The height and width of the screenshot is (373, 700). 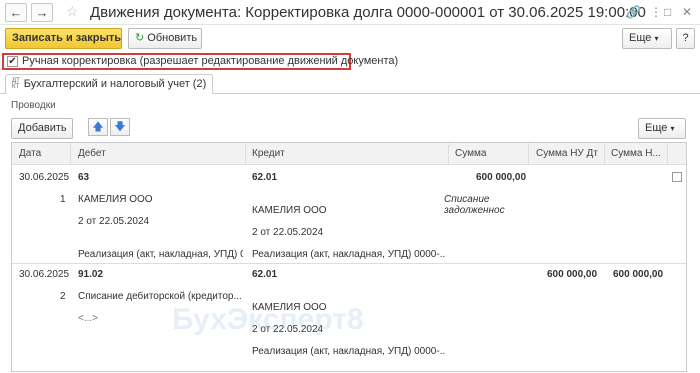 What do you see at coordinates (656, 128) in the screenshot?
I see `section-more-label: Еще` at bounding box center [656, 128].